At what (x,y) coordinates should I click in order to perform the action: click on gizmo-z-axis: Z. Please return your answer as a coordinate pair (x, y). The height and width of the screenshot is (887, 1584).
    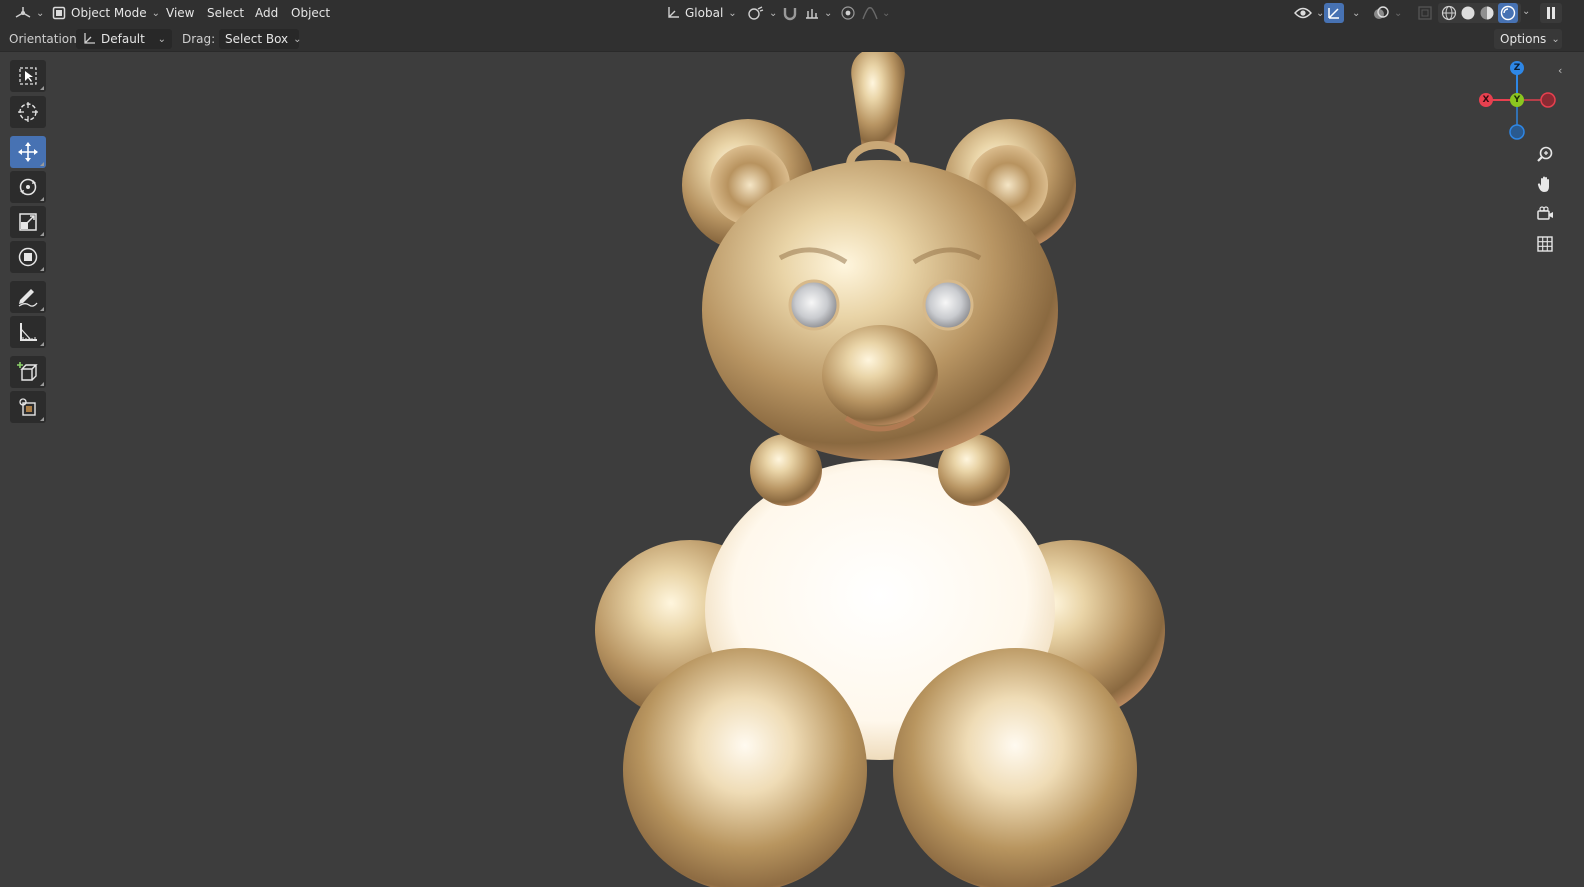
    Looking at the image, I should click on (1517, 68).